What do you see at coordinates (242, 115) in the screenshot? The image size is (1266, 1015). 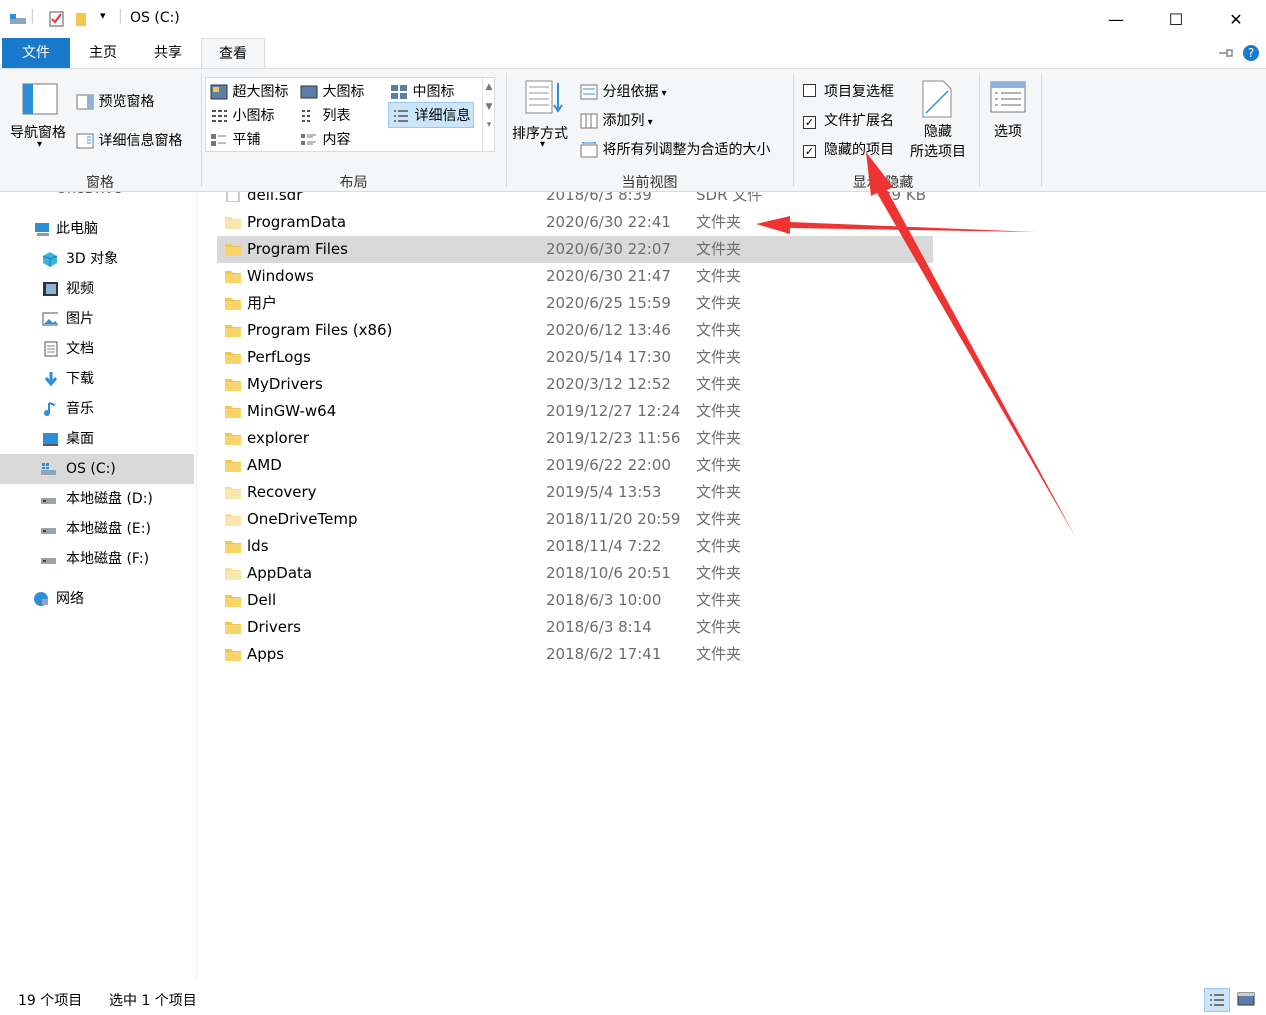 I see `layout-small-icons: 小图标` at bounding box center [242, 115].